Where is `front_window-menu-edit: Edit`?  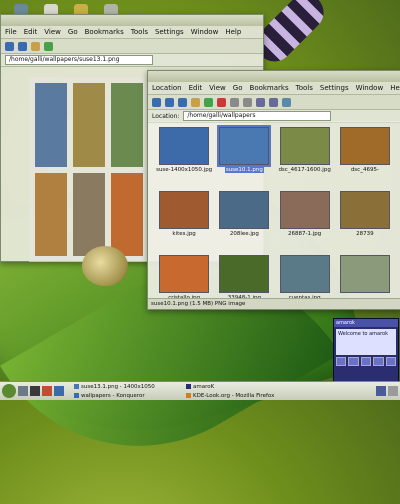
front_window-menu-edit: Edit is located at coordinates (196, 88).